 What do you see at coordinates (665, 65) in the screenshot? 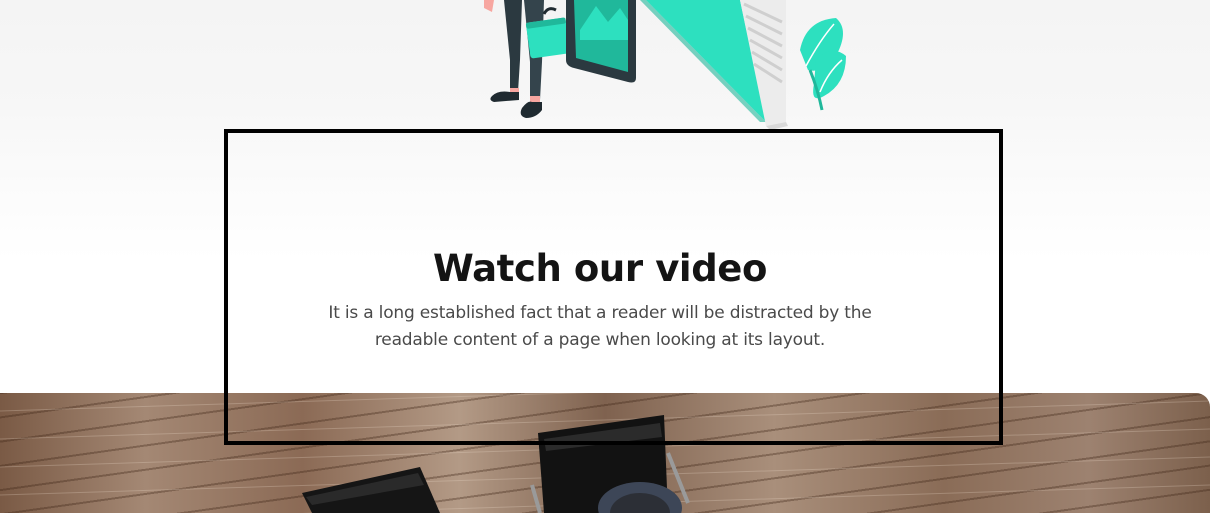
I see `businessman-presentation-icon` at bounding box center [665, 65].